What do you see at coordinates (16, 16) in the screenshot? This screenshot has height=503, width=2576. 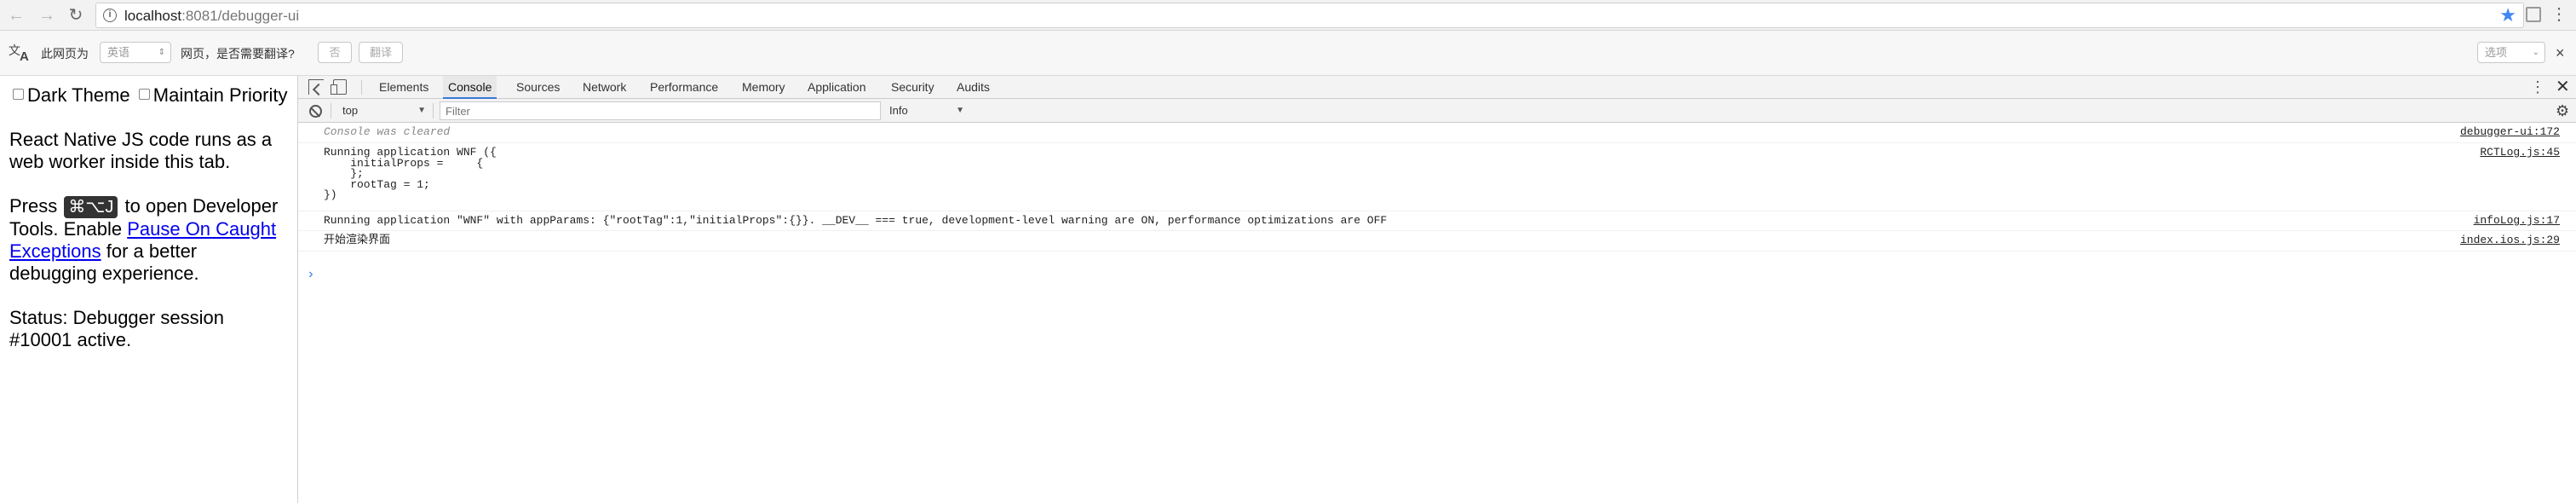 I see `back-icon: ←` at bounding box center [16, 16].